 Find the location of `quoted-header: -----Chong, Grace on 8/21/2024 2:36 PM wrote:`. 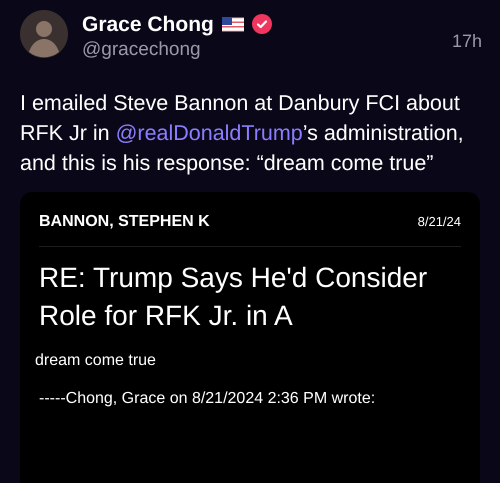

quoted-header: -----Chong, Grace on 8/21/2024 2:36 PM wrote: is located at coordinates (207, 399).